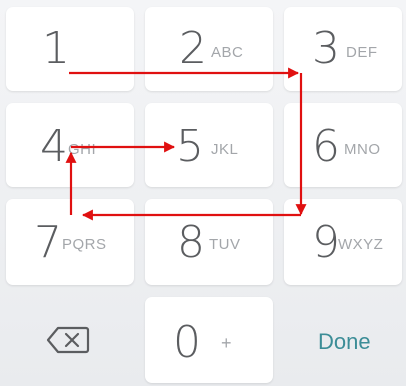  I want to click on key-5: 5 JKL, so click(209, 145).